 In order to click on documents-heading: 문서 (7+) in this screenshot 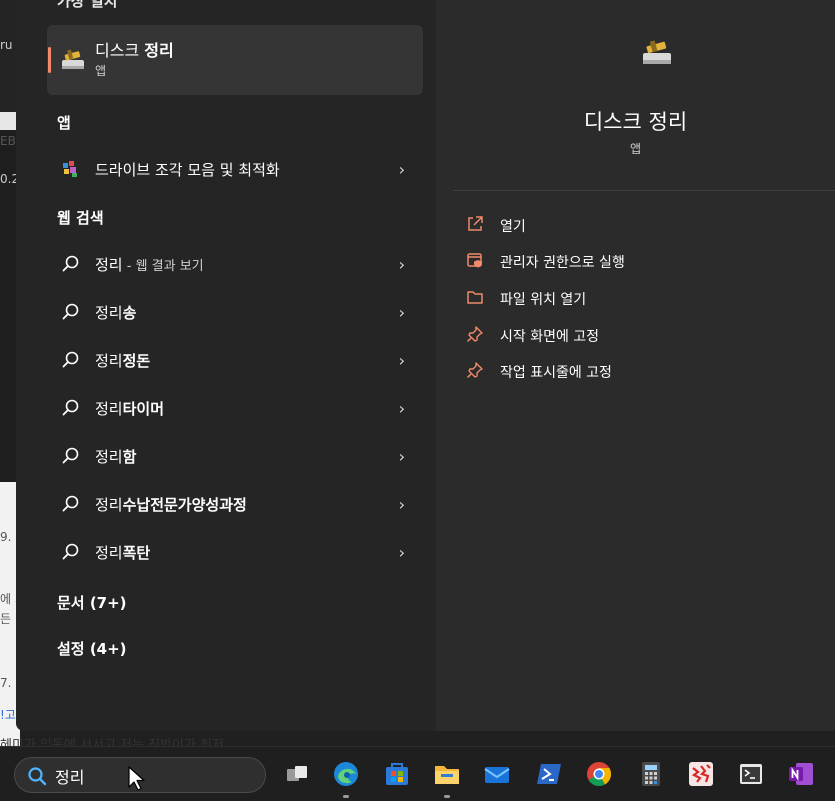, I will do `click(92, 602)`.